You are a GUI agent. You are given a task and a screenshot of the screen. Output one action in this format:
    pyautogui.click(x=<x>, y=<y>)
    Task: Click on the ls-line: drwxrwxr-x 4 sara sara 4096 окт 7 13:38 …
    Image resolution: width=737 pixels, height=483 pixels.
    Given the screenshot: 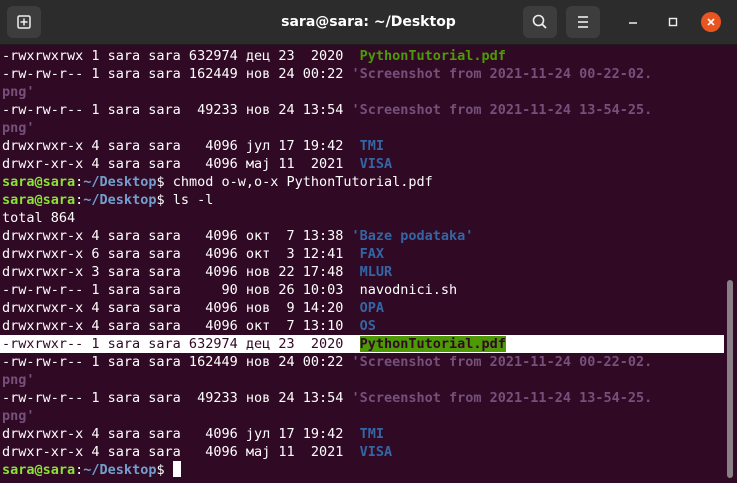 What is the action you would take?
    pyautogui.click(x=362, y=236)
    